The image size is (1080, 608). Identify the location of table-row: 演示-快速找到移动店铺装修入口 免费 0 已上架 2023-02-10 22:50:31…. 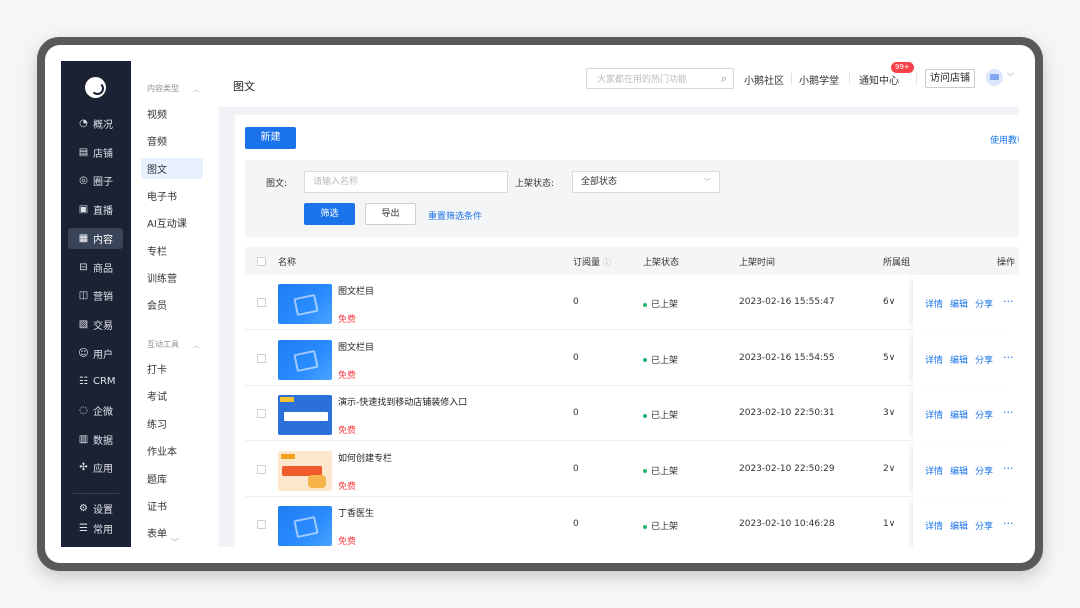
(632, 413).